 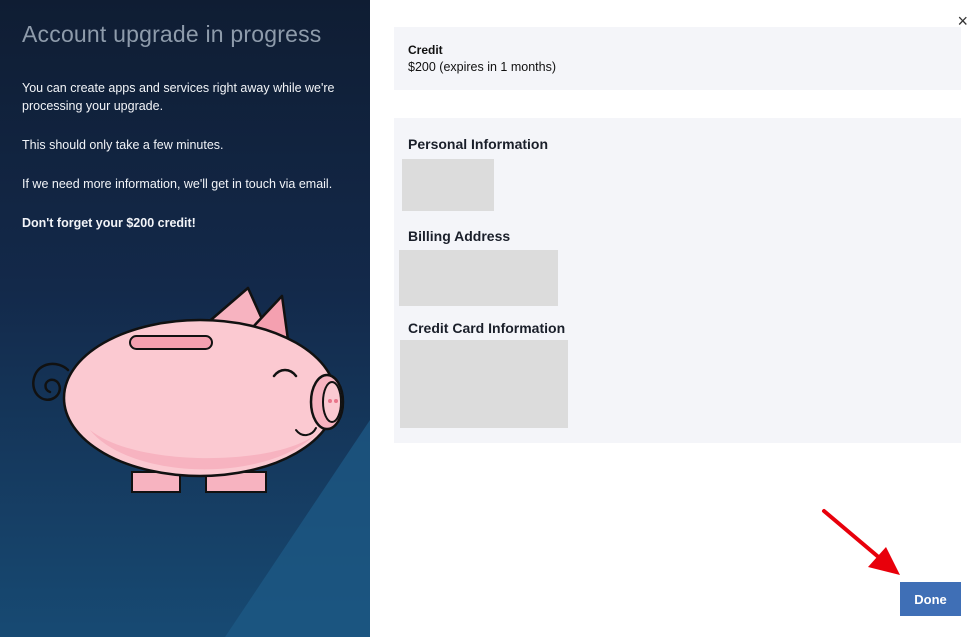 I want to click on personal-info-heading: Personal Information, so click(x=478, y=144).